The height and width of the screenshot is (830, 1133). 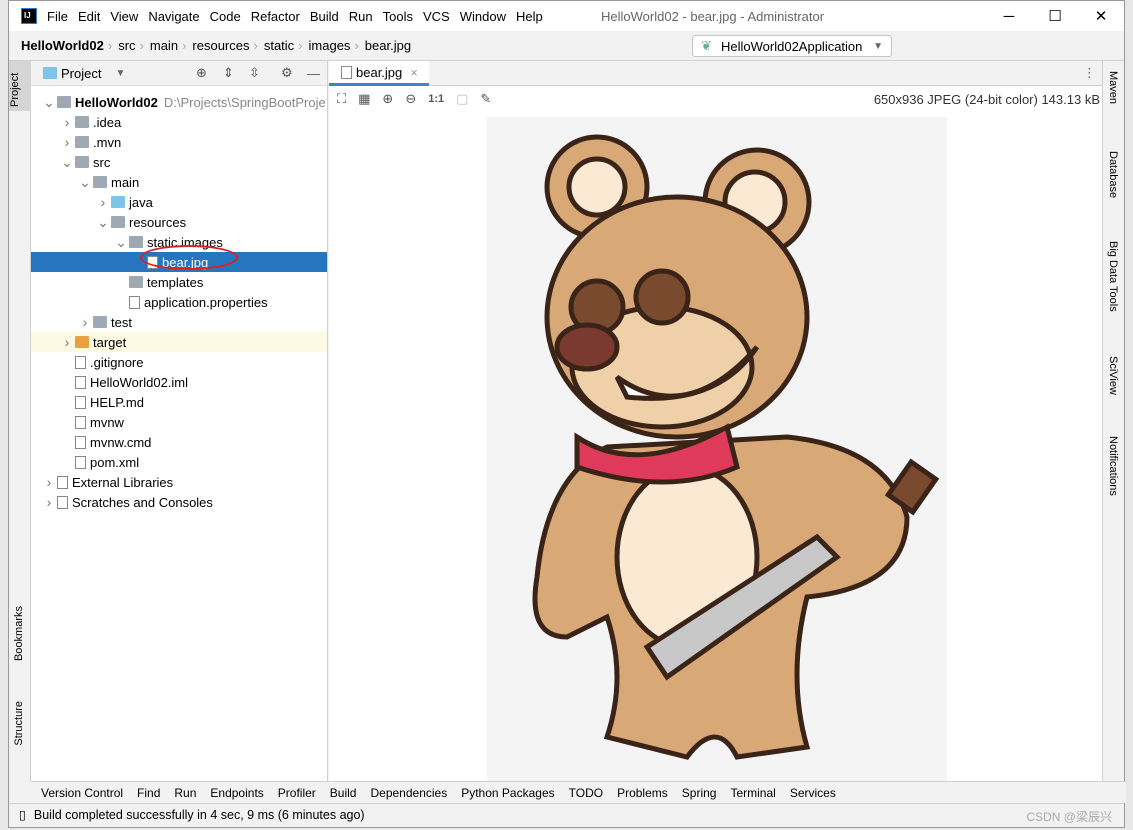 I want to click on fit-window-icon: ▢, so click(x=462, y=99).